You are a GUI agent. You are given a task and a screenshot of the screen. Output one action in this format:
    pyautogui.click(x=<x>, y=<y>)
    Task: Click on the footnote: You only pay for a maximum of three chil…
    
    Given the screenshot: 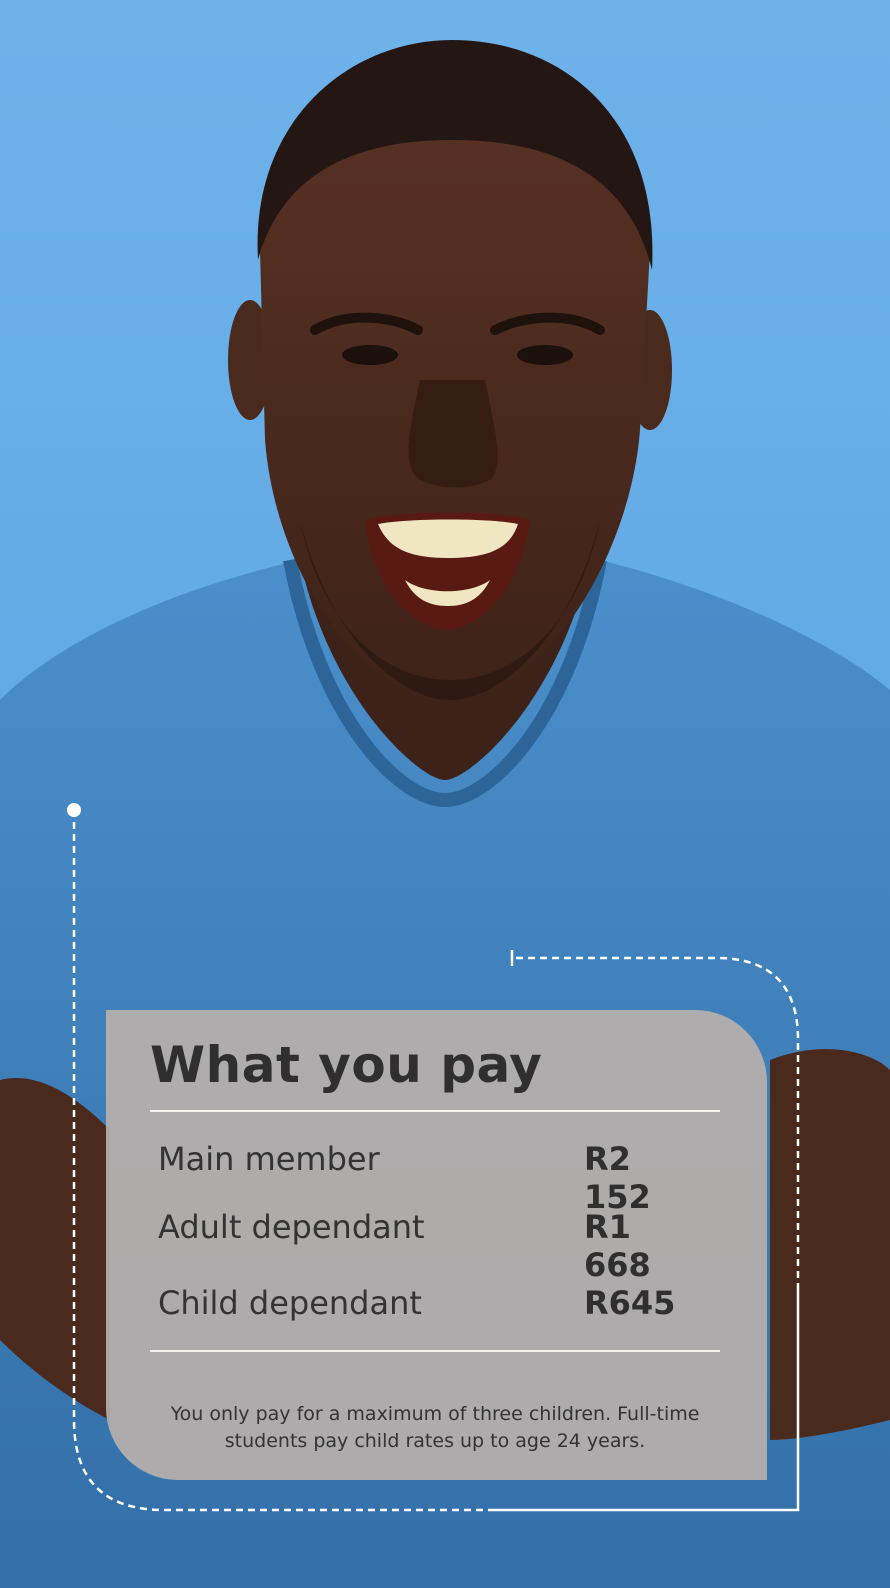 What is the action you would take?
    pyautogui.click(x=435, y=1427)
    